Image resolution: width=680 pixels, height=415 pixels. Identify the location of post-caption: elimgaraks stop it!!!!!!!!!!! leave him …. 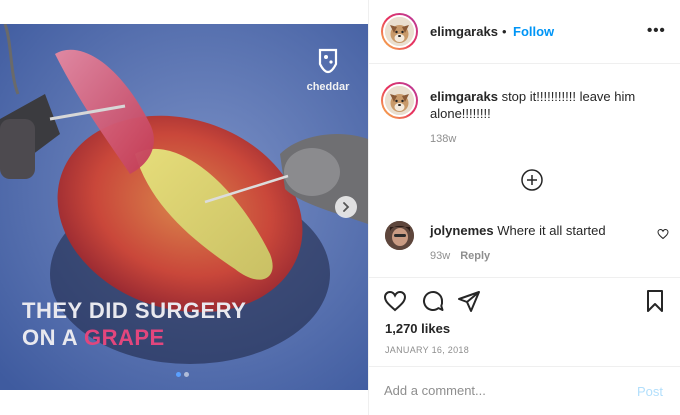
(549, 105).